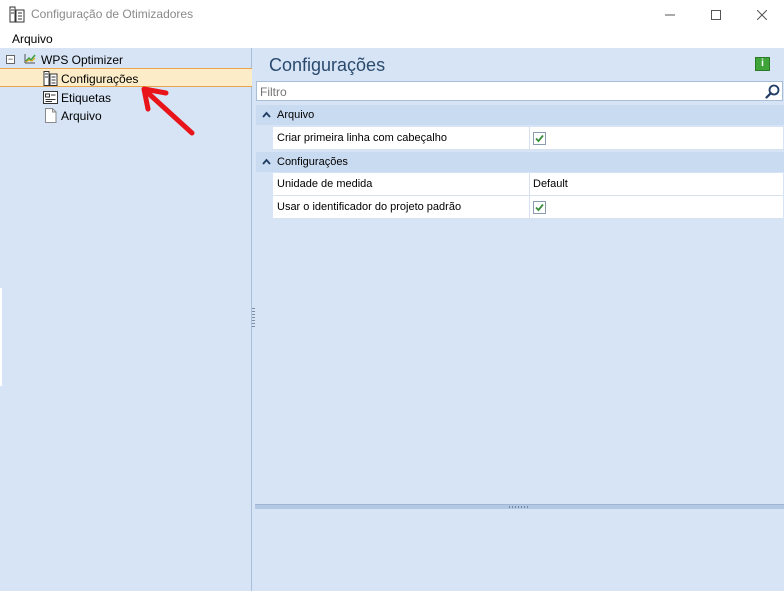  I want to click on tree-item-arquivo: Arquivo, so click(126, 115).